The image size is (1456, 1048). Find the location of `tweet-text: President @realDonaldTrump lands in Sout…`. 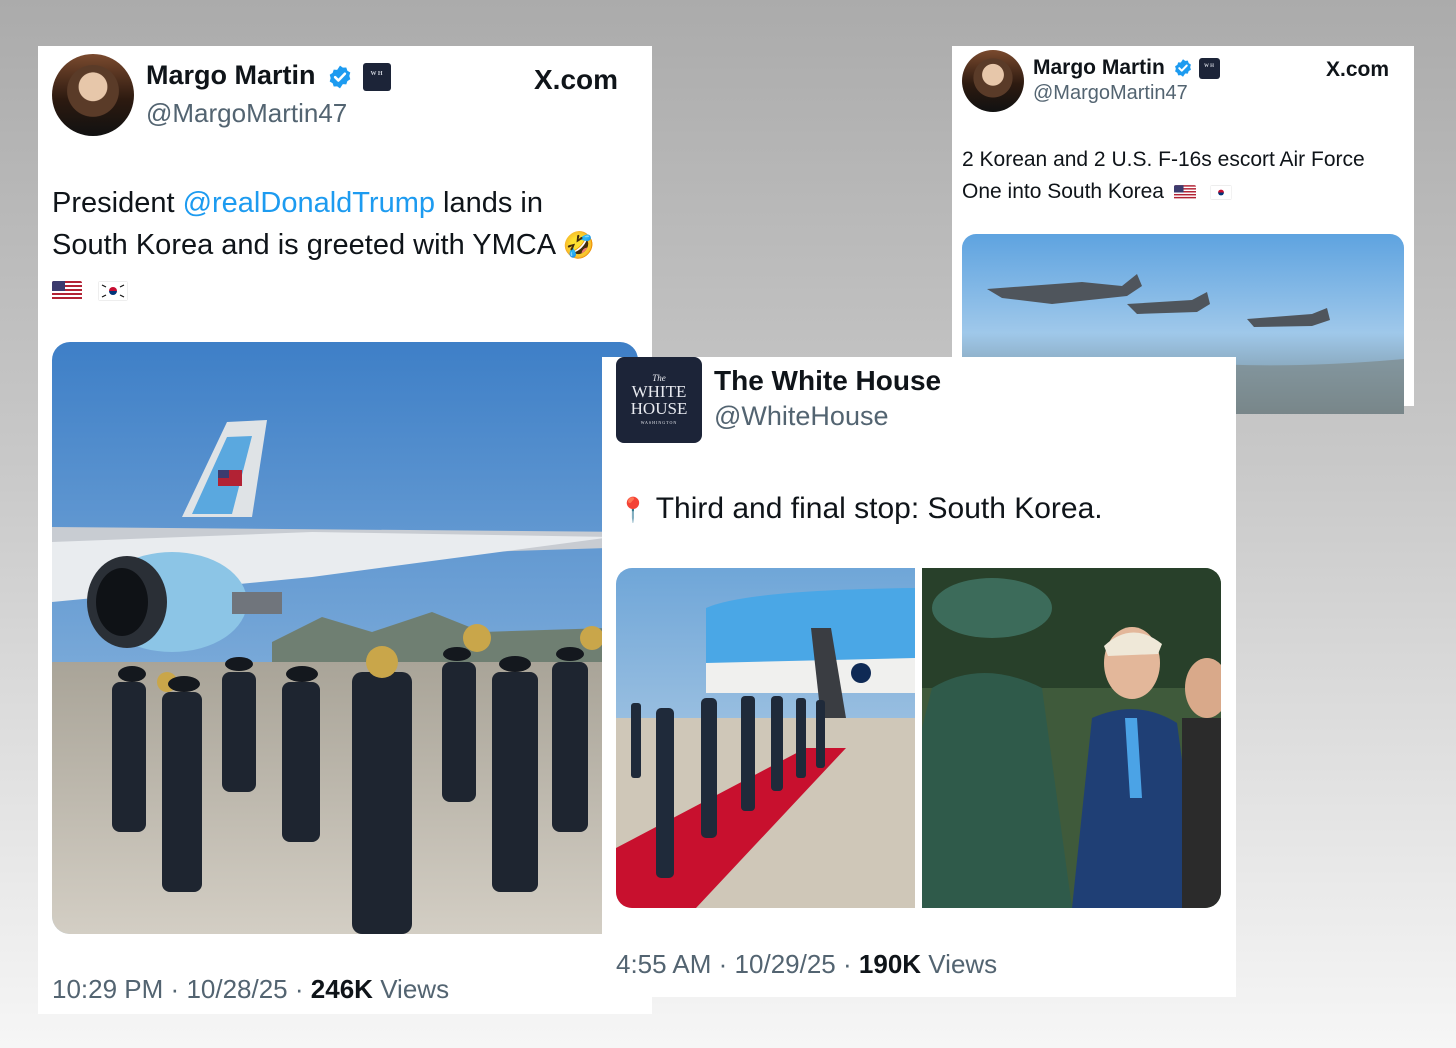

tweet-text: President @realDonaldTrump lands in Sout… is located at coordinates (347, 246).